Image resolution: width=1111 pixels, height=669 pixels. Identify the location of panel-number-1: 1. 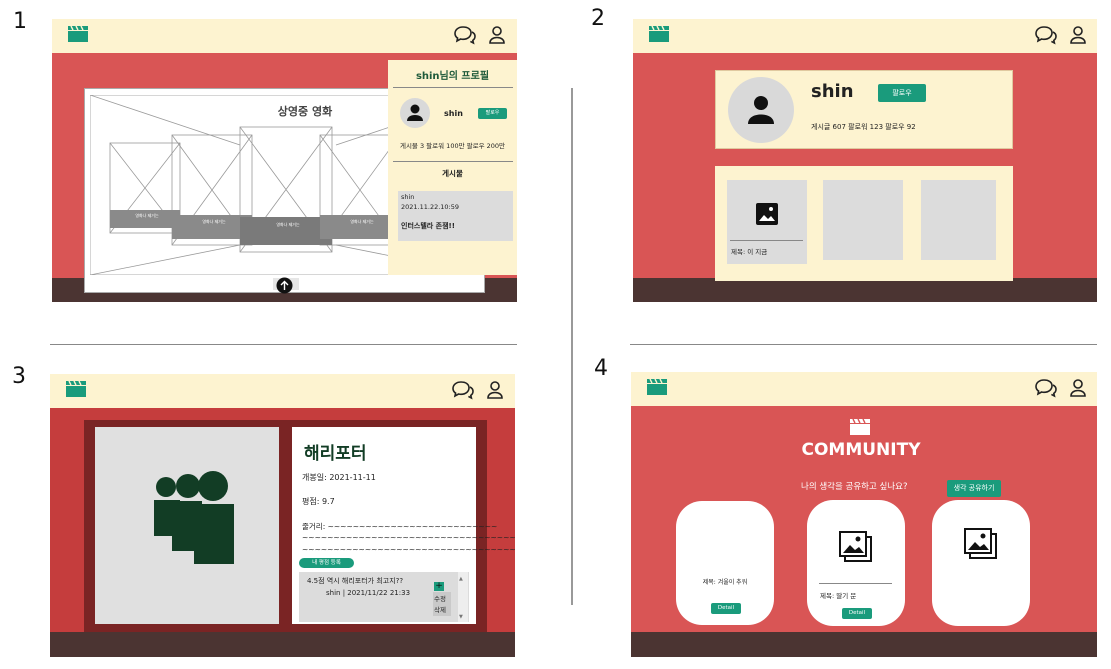
(20, 21).